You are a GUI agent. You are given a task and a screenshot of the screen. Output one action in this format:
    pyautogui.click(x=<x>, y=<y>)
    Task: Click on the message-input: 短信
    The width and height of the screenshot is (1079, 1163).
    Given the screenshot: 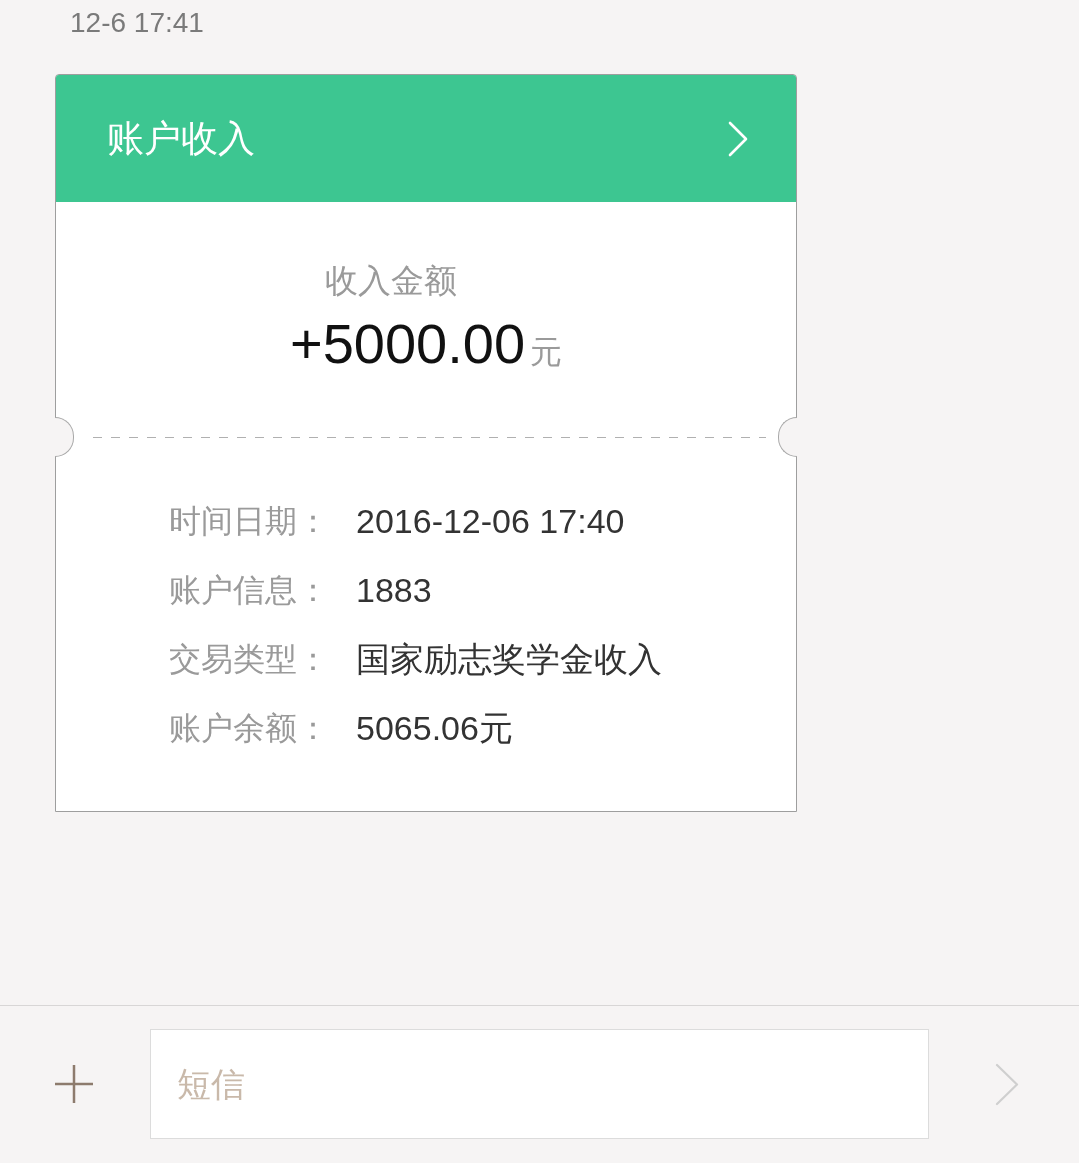 What is the action you would take?
    pyautogui.click(x=539, y=1084)
    